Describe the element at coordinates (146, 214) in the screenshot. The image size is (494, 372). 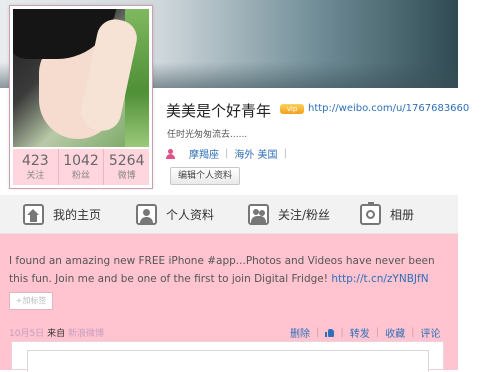
I see `user-icon` at that location.